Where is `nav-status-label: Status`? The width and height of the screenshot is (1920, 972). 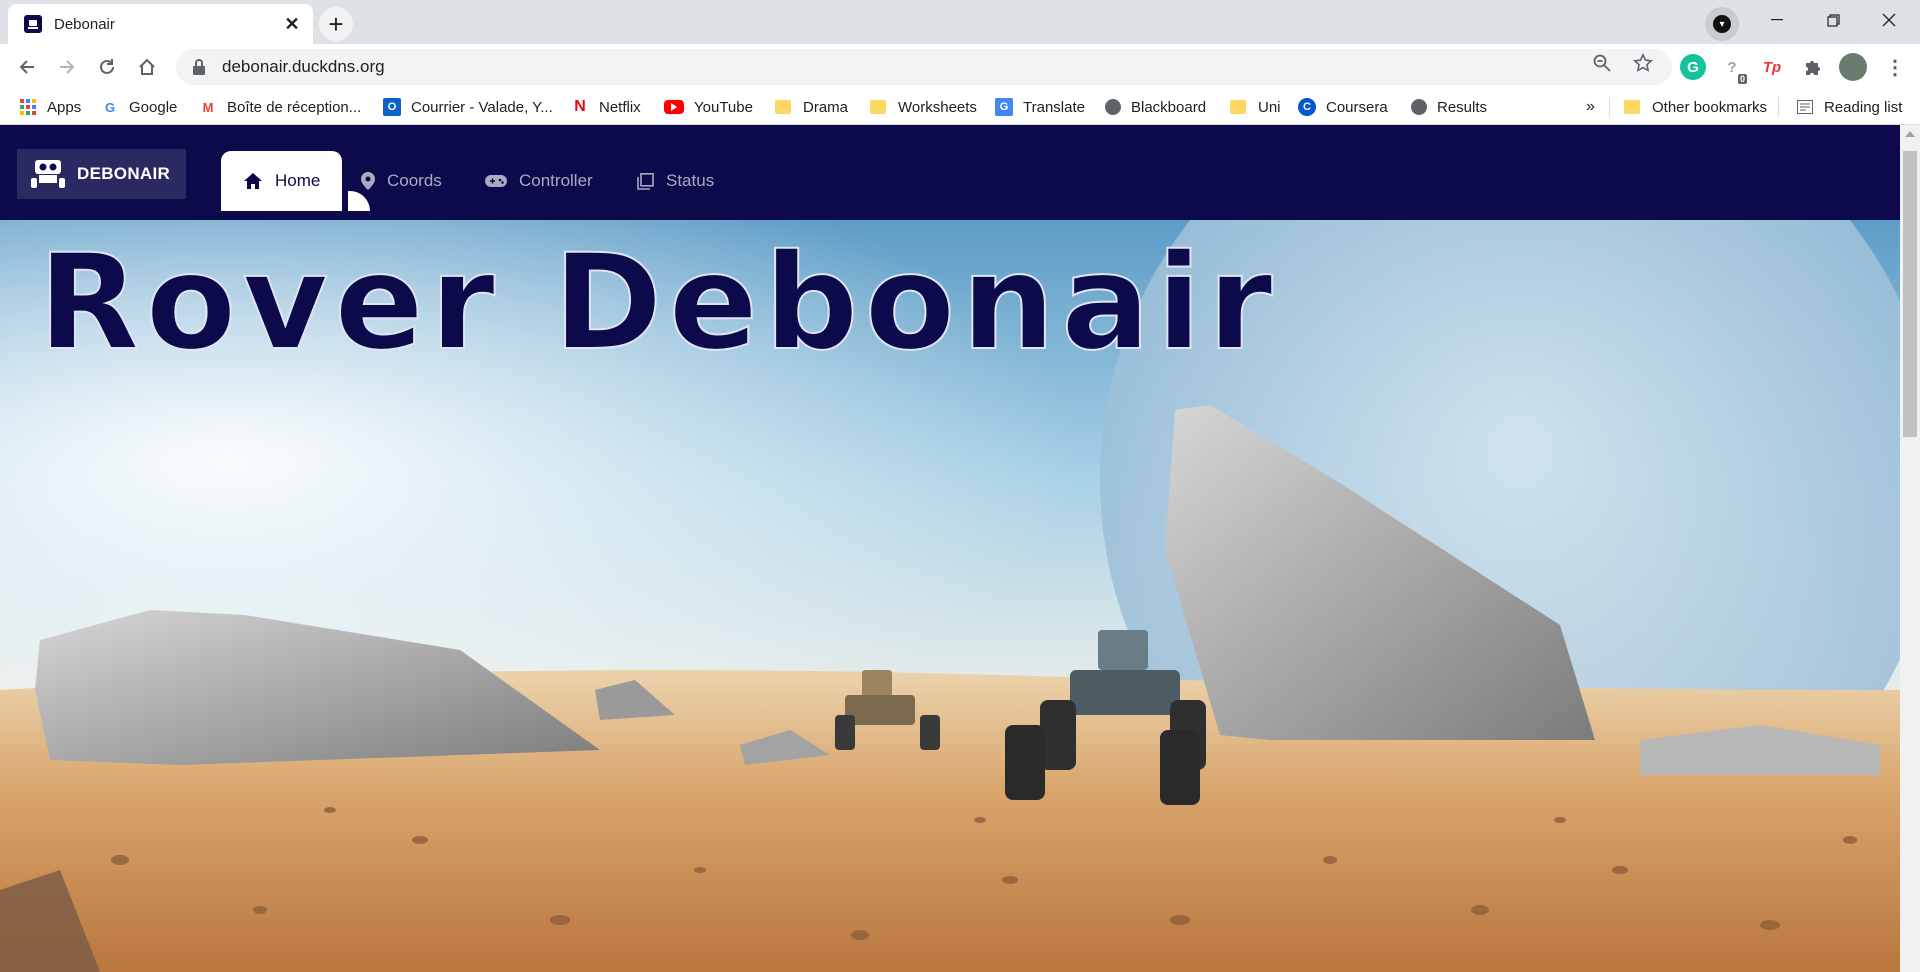 nav-status-label: Status is located at coordinates (690, 180).